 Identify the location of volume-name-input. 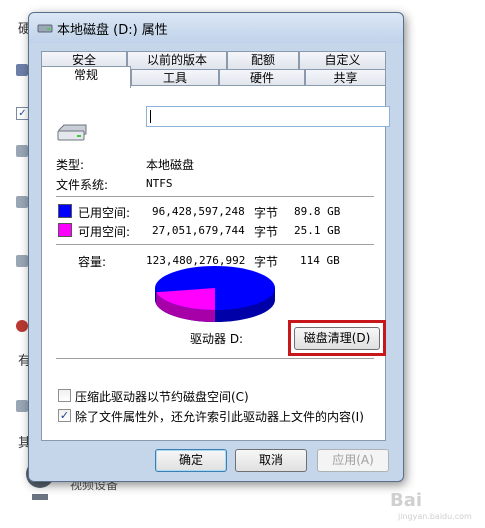
(268, 116).